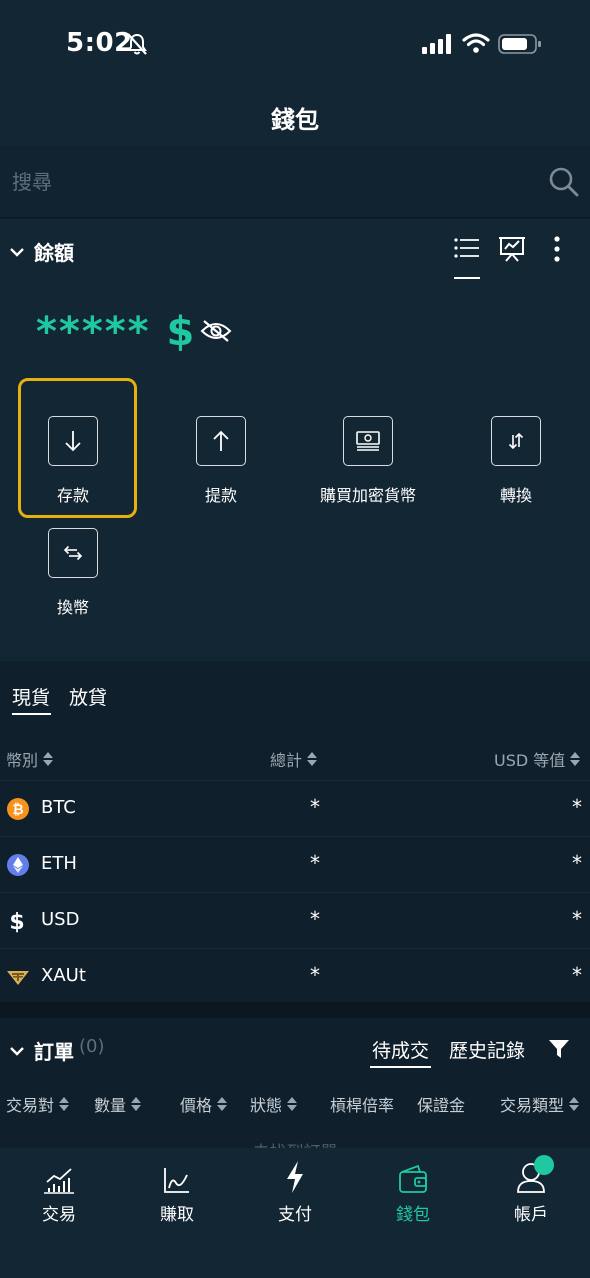  I want to click on nav-label: 賺取, so click(177, 1215).